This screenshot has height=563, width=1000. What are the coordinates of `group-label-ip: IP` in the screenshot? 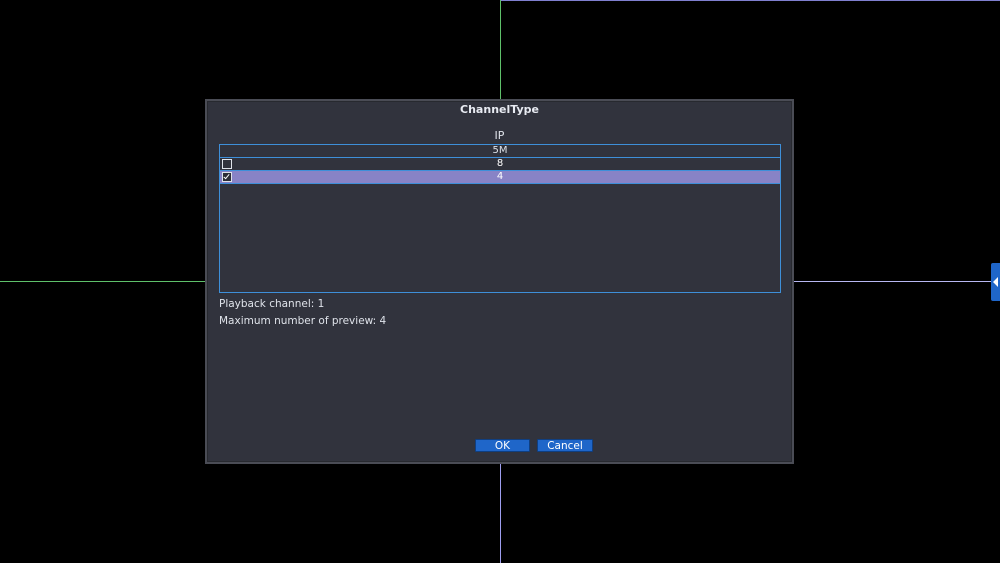 It's located at (499, 135).